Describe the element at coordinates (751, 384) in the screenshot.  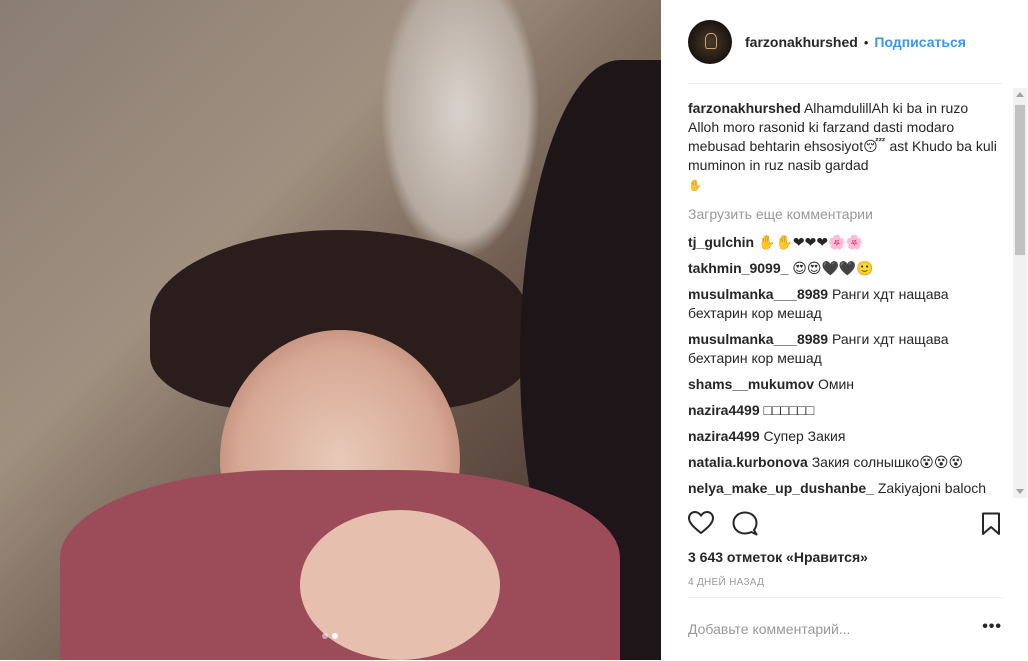
I see `comment-username: shams__mukumov` at that location.